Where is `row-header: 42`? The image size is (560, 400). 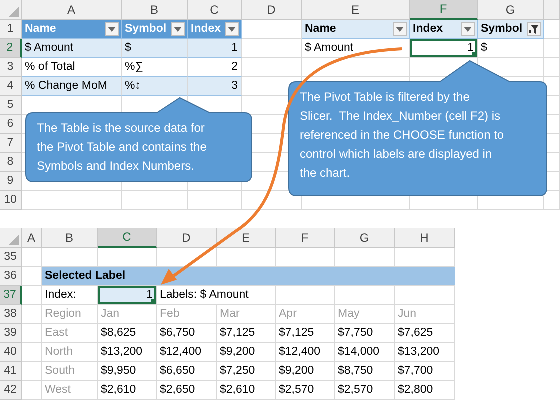
row-header: 42 is located at coordinates (11, 390).